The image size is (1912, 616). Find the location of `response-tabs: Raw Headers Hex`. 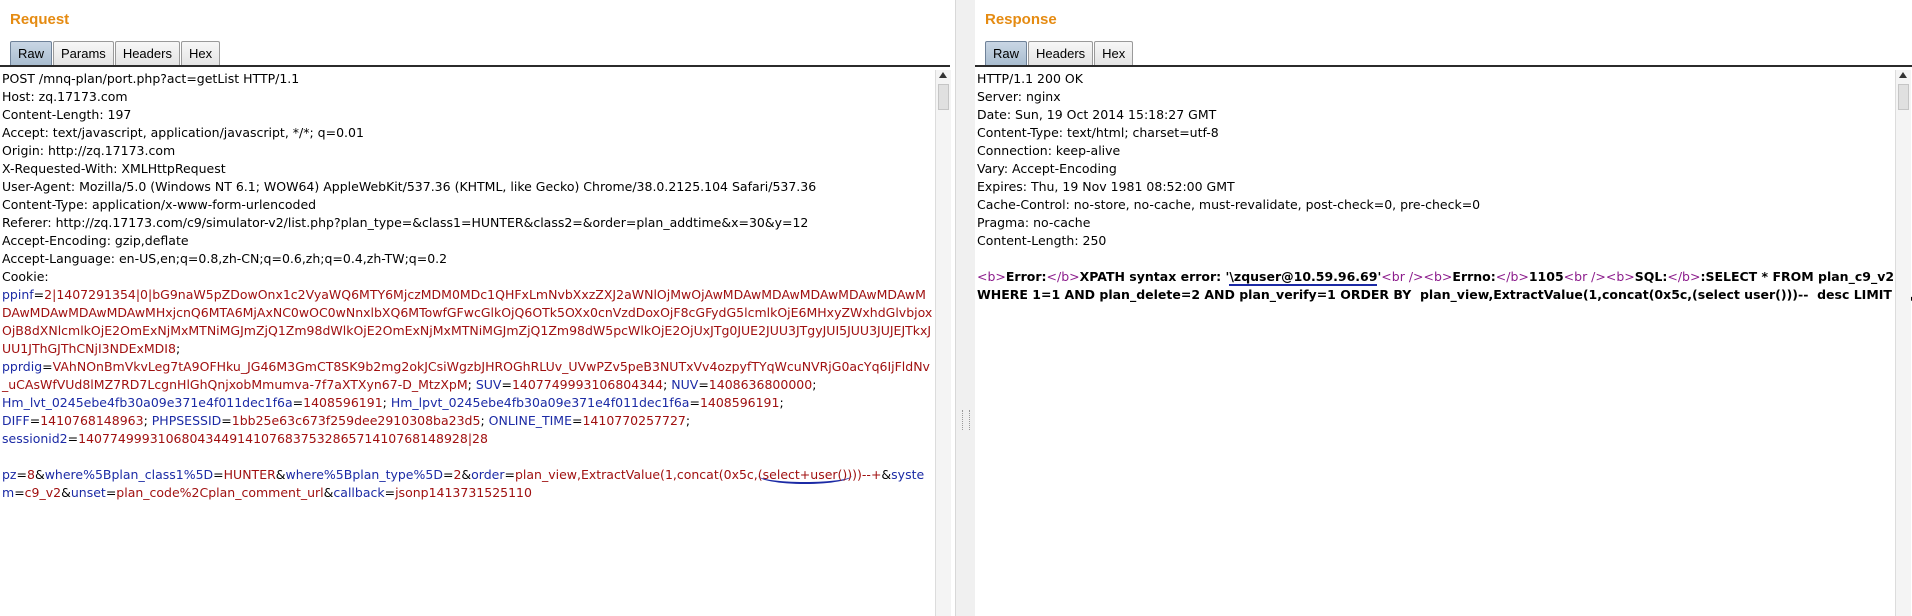

response-tabs: Raw Headers Hex is located at coordinates (1059, 53).